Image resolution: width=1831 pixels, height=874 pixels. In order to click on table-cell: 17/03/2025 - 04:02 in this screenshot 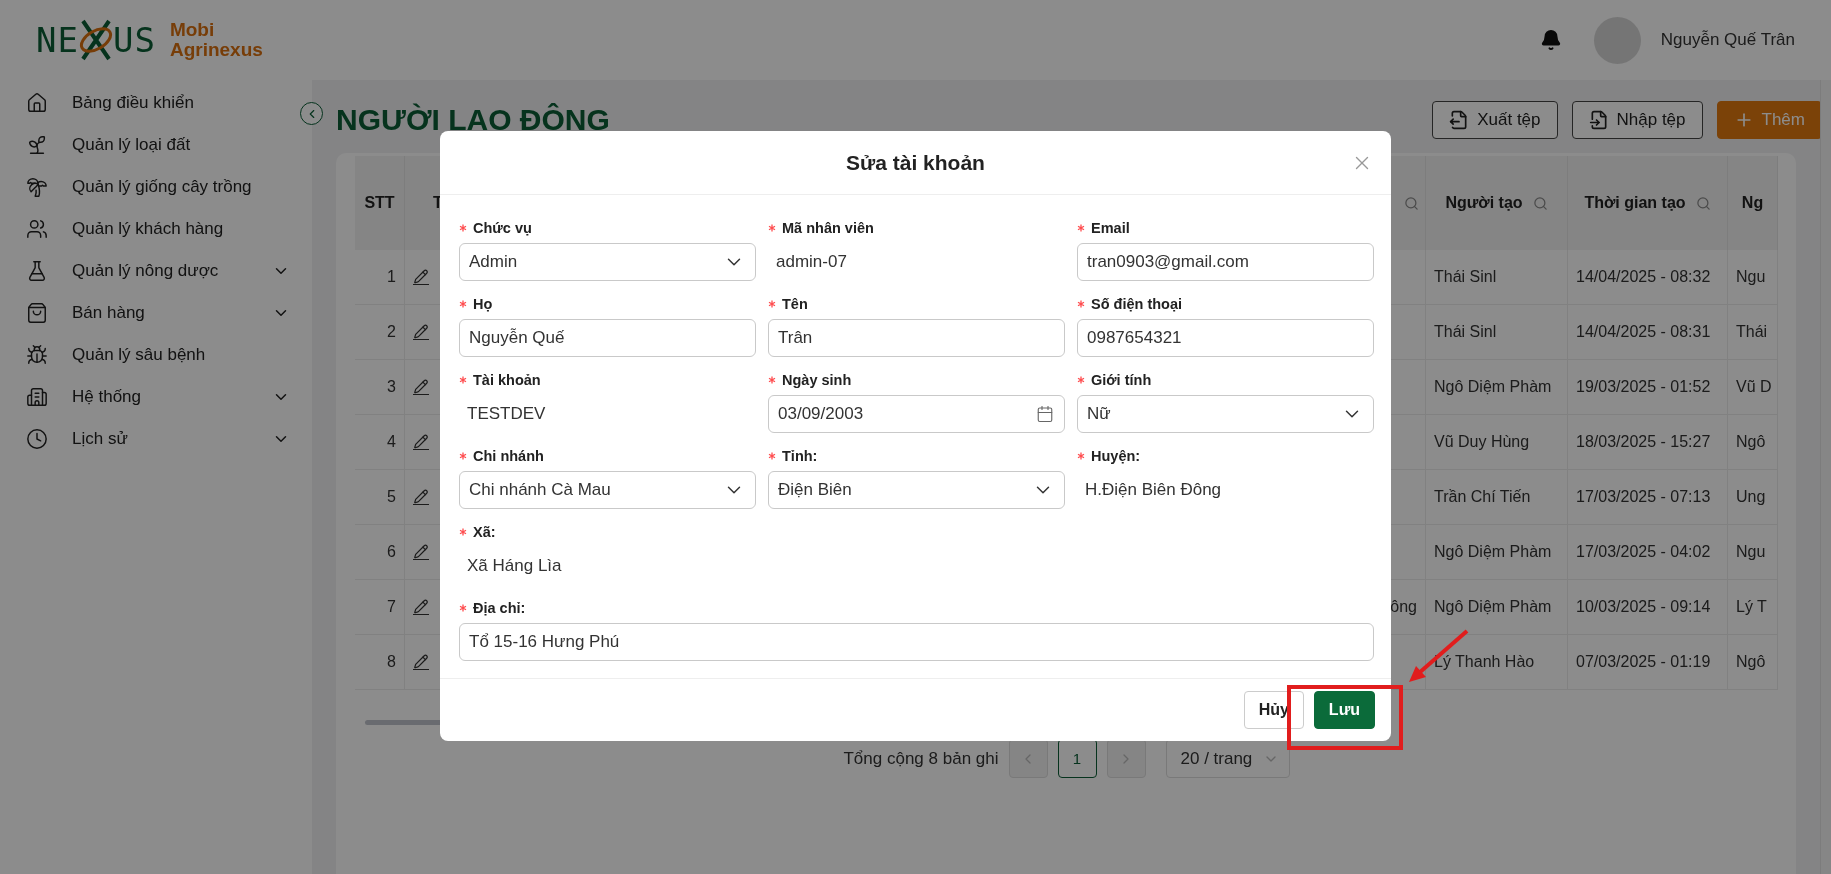, I will do `click(1648, 552)`.